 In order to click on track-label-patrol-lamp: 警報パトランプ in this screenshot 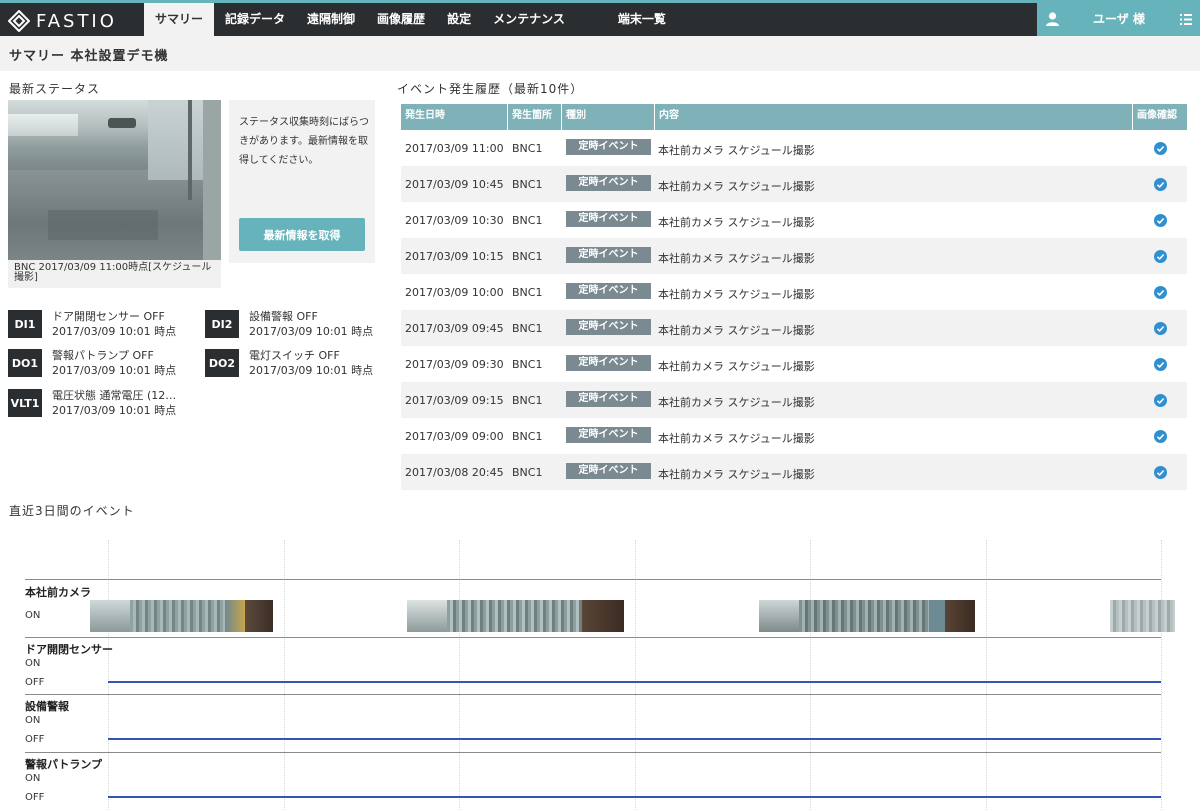, I will do `click(63, 764)`.